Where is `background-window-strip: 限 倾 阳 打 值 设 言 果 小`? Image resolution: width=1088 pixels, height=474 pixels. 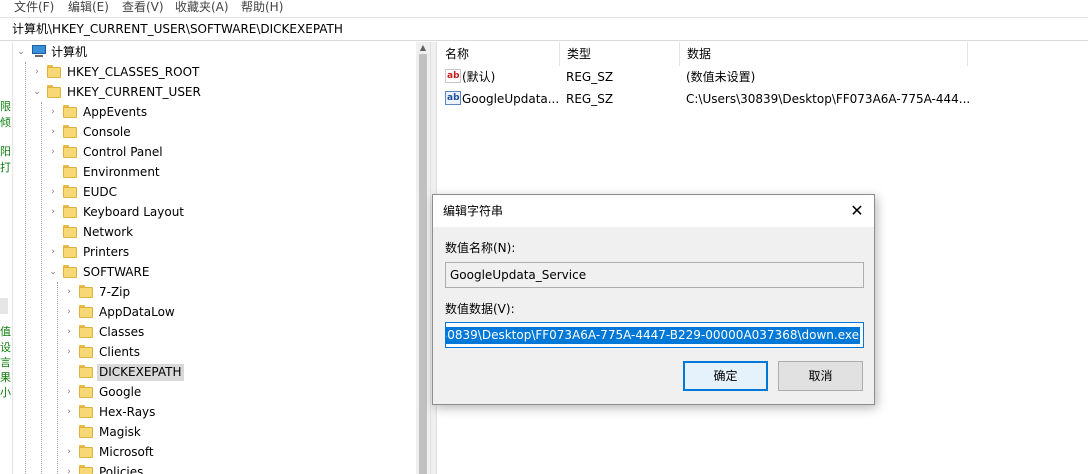
background-window-strip: 限 倾 阳 打 值 设 言 果 小 is located at coordinates (6, 258).